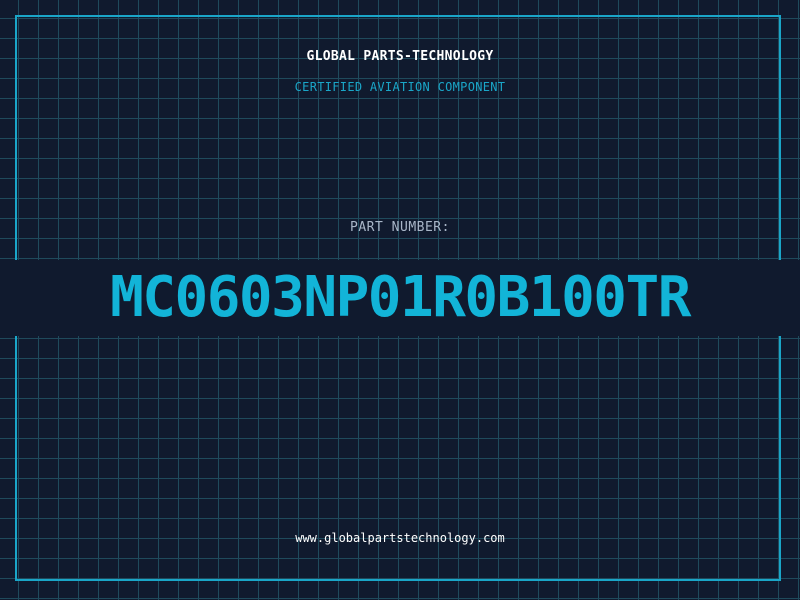 The height and width of the screenshot is (600, 800). Describe the element at coordinates (400, 538) in the screenshot. I see `website-url: www.globalpartstechnology.com` at that location.